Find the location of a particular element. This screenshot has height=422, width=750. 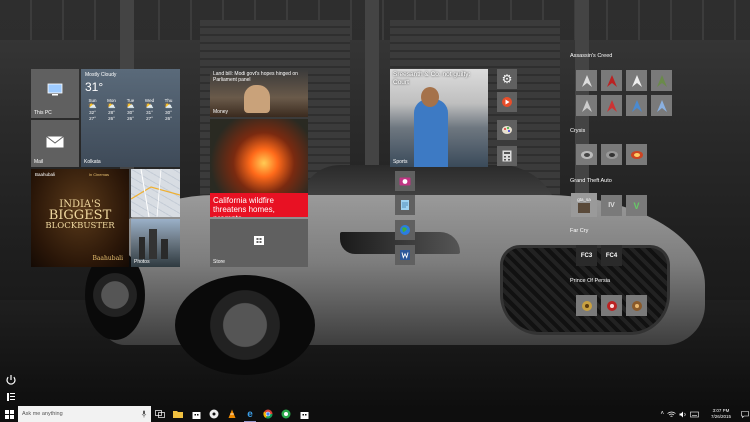

far-cry-4-icon: FC4 is located at coordinates (611, 255).